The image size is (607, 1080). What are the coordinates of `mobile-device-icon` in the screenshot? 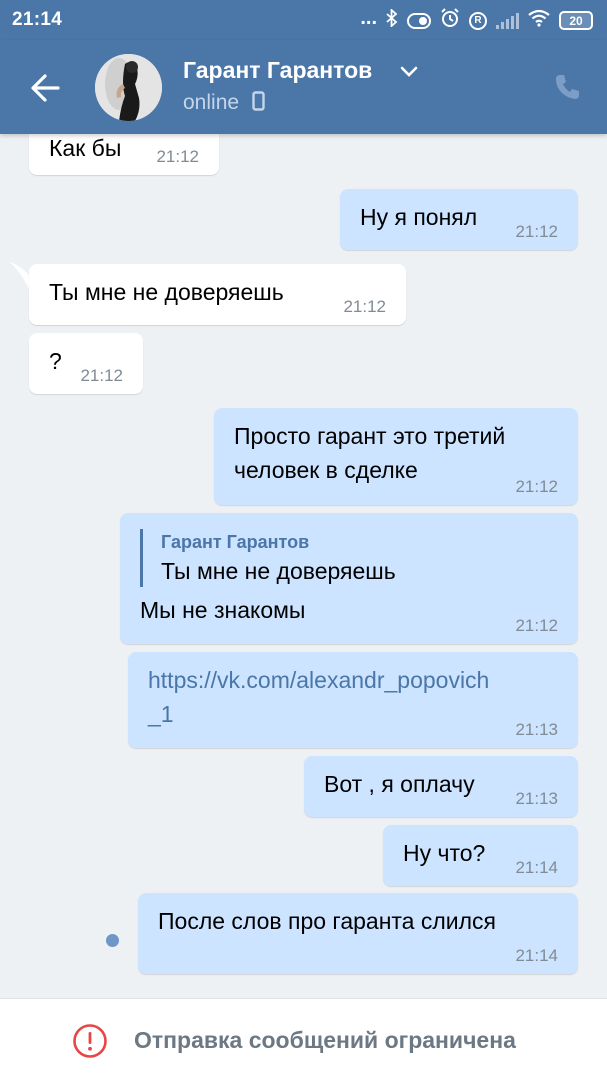 It's located at (258, 101).